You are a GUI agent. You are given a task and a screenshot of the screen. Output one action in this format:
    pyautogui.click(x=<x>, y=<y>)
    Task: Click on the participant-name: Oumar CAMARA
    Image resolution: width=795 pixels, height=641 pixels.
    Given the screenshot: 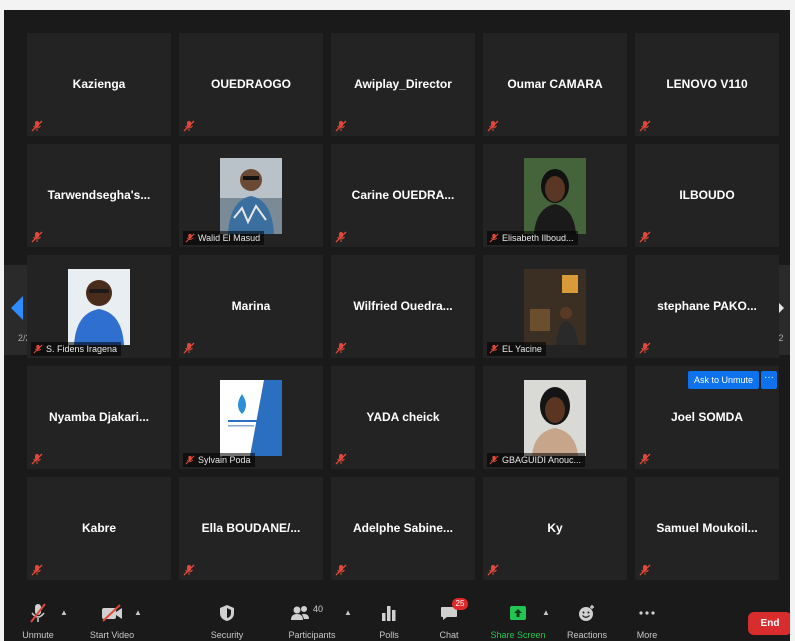 What is the action you would take?
    pyautogui.click(x=555, y=84)
    